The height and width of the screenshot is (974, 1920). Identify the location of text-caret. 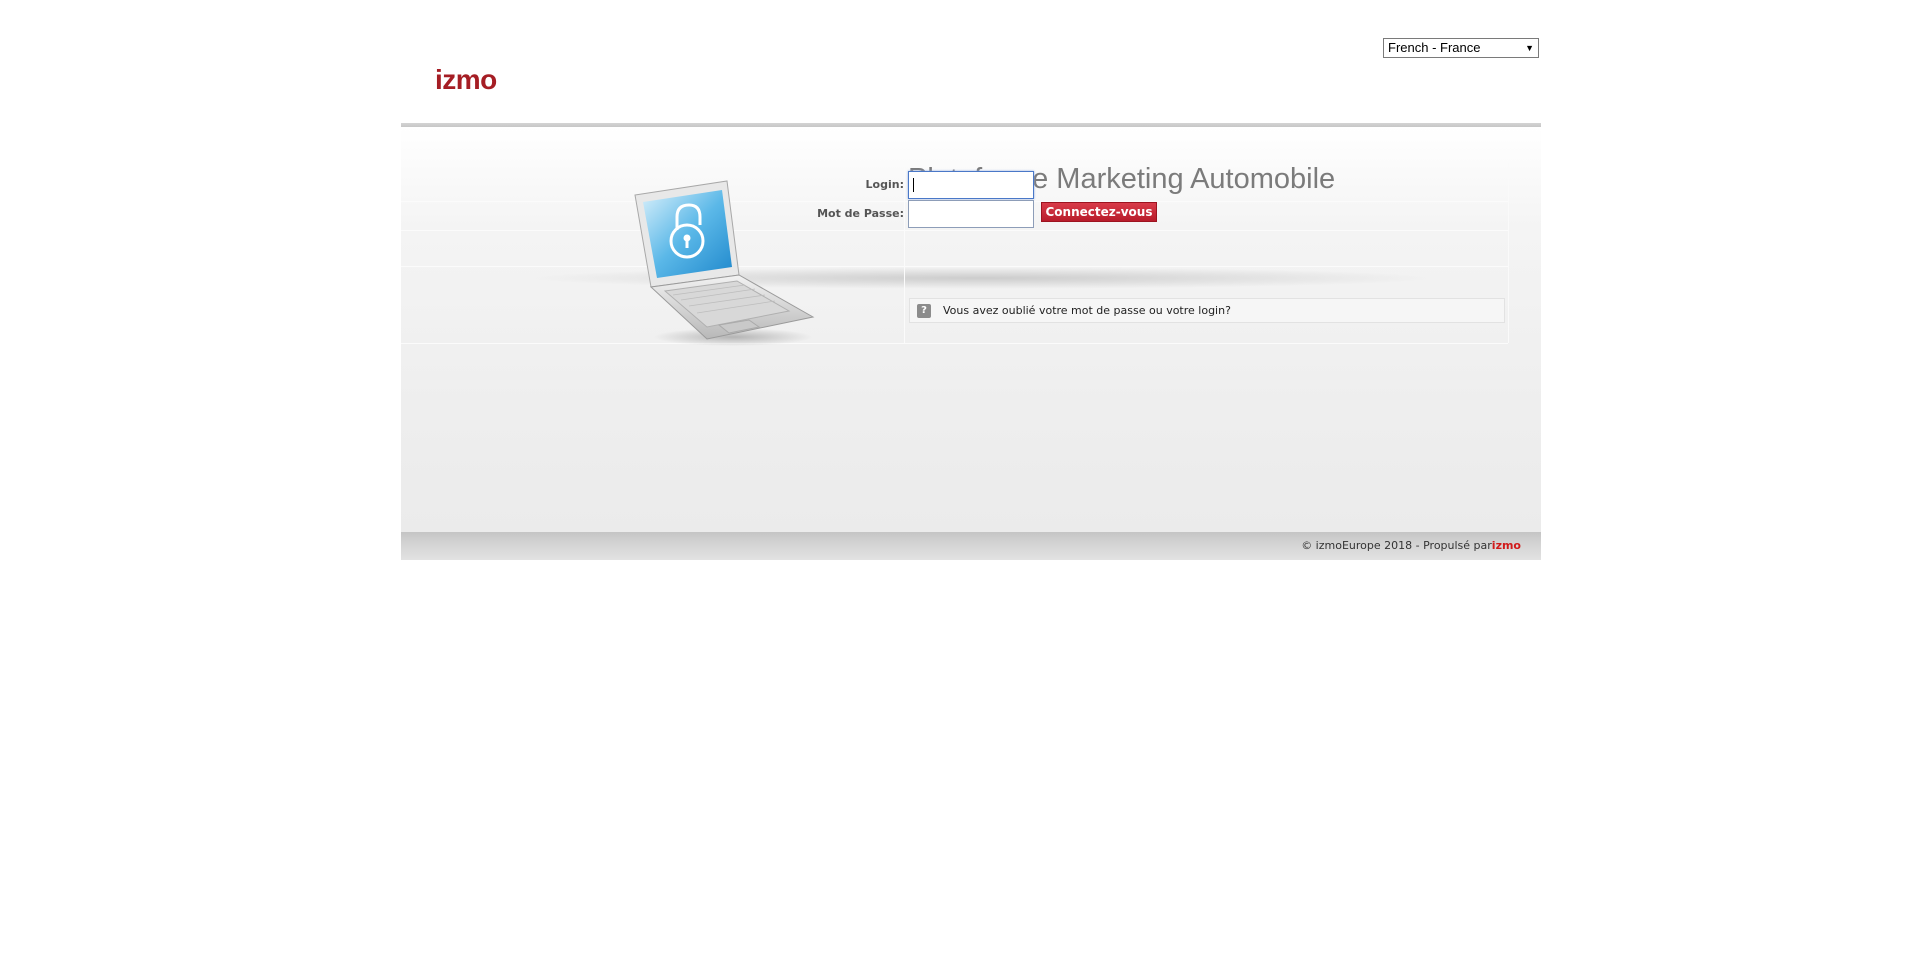
(913, 185).